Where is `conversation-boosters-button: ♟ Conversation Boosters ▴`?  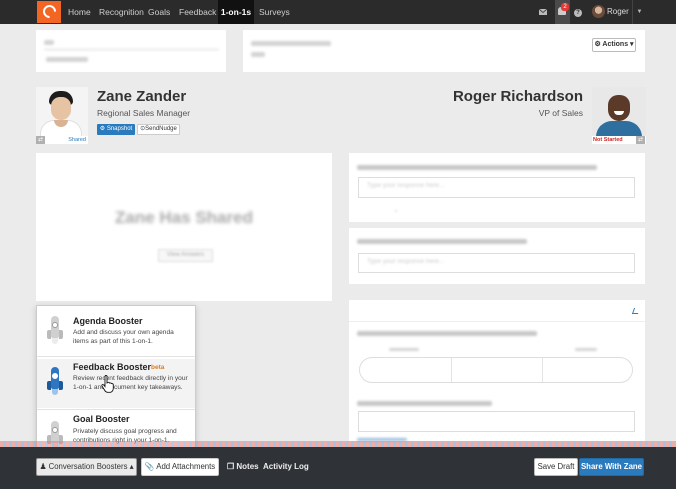 conversation-boosters-button: ♟ Conversation Boosters ▴ is located at coordinates (86, 467).